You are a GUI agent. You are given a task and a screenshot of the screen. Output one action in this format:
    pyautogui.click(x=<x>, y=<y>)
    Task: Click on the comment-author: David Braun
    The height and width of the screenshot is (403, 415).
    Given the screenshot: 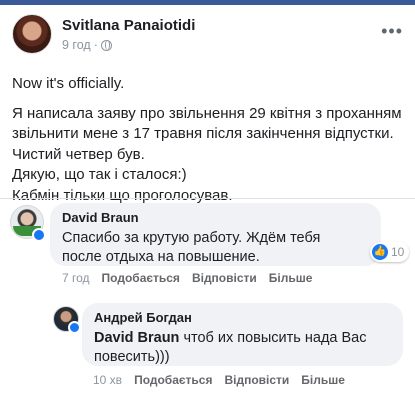 What is the action you would take?
    pyautogui.click(x=100, y=217)
    